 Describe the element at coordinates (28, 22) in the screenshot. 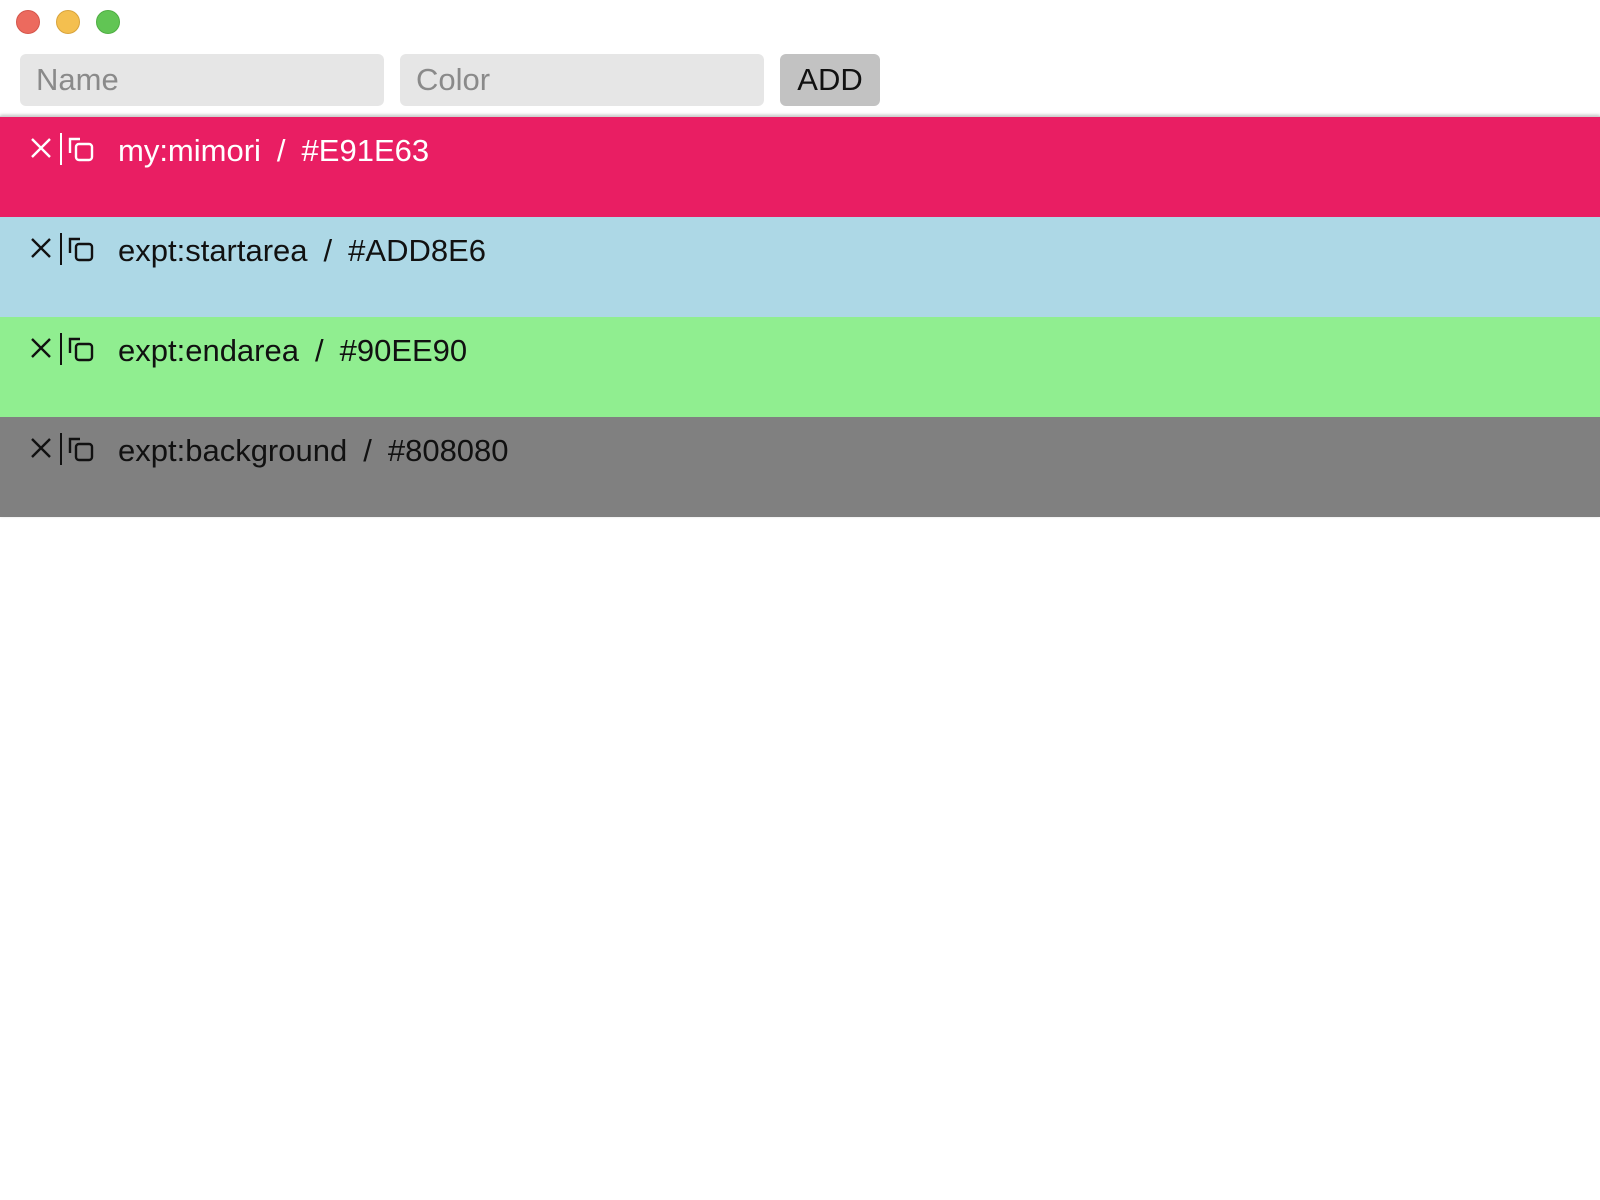

I see `window-close-button` at that location.